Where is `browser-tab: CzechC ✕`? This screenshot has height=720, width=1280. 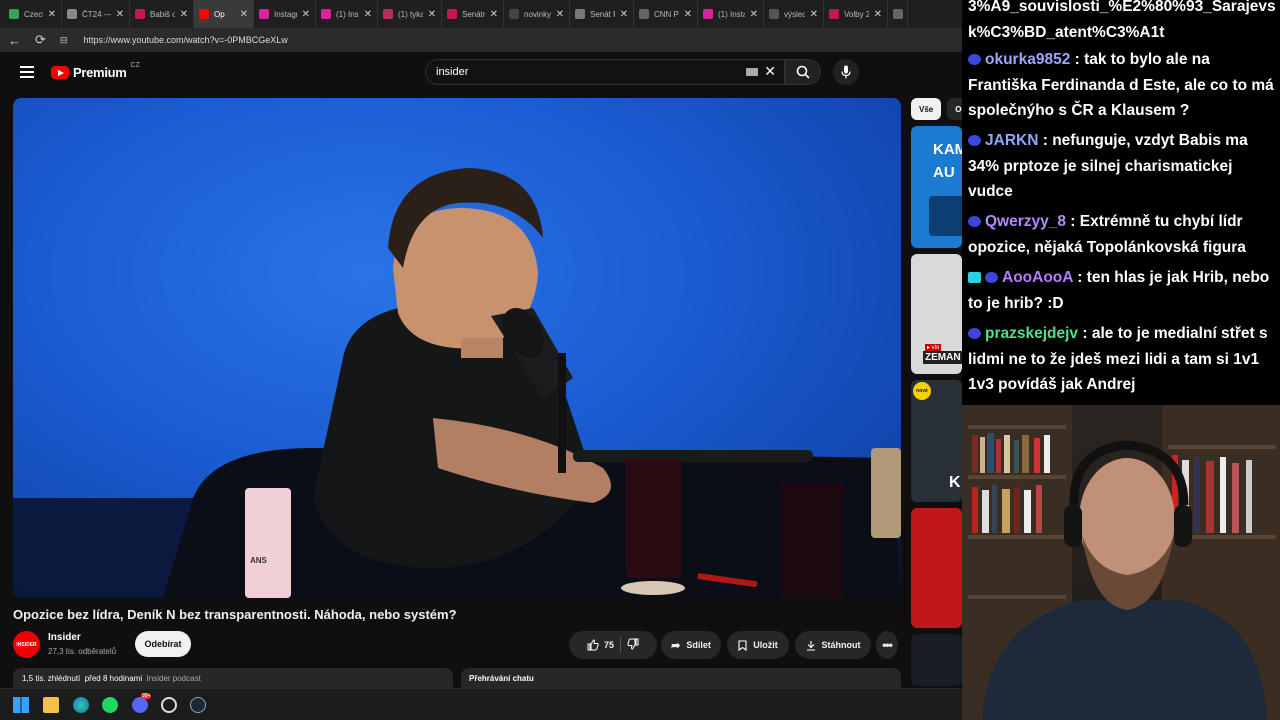 browser-tab: CzechC ✕ is located at coordinates (33, 14).